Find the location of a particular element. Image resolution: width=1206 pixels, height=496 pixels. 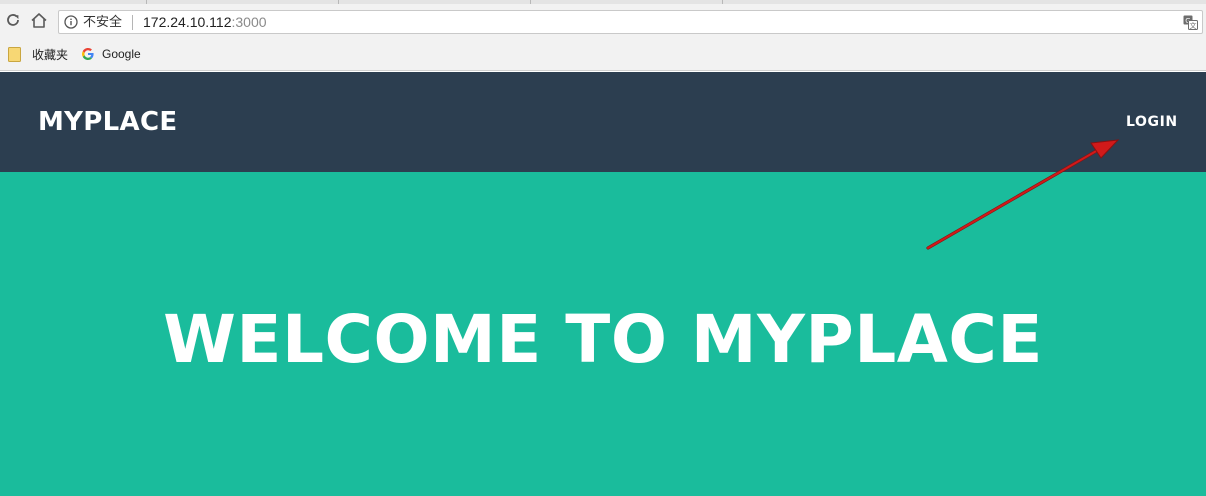

reload-icon is located at coordinates (13, 20).